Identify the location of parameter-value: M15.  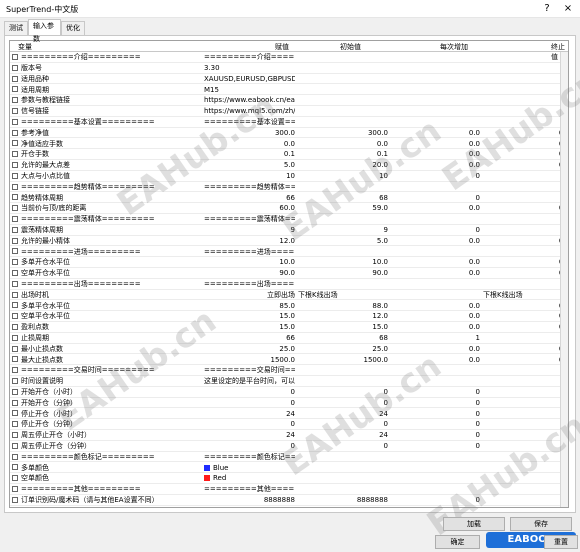
(249, 90).